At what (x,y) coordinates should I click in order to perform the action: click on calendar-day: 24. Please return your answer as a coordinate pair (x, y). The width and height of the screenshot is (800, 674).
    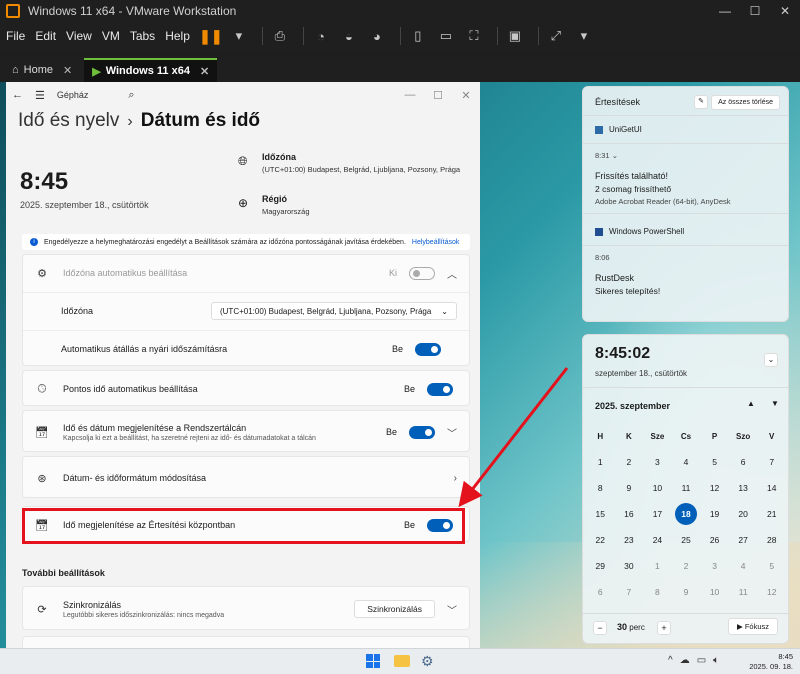
    Looking at the image, I should click on (657, 540).